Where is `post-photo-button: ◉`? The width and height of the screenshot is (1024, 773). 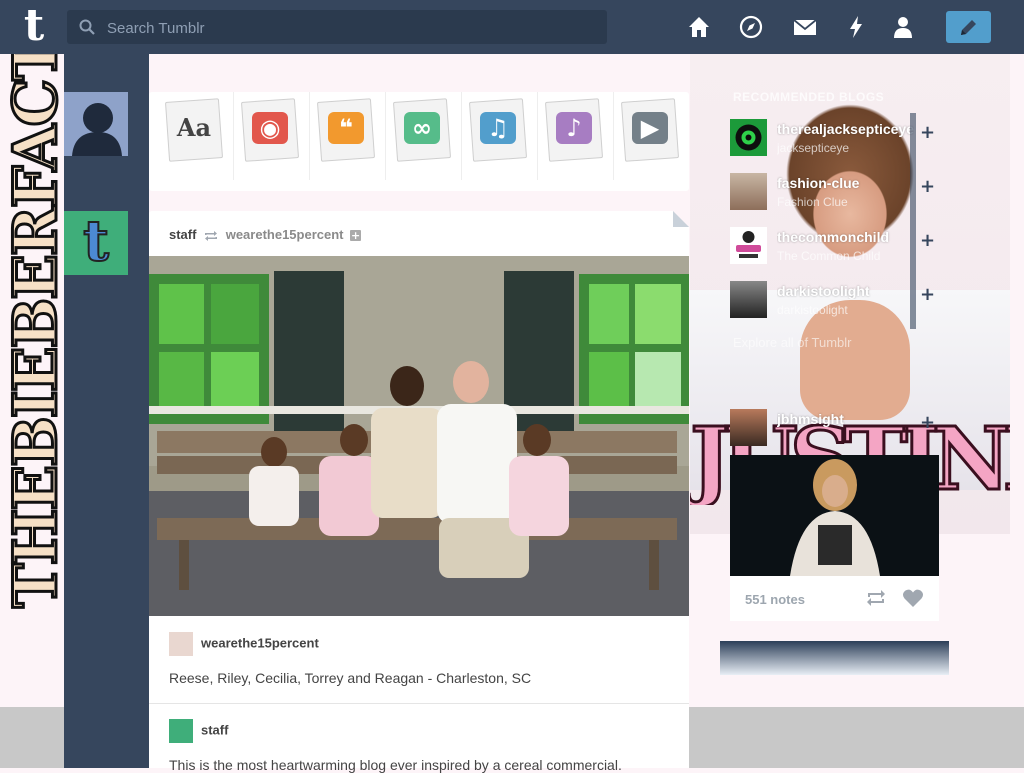
post-photo-button: ◉ is located at coordinates (271, 136).